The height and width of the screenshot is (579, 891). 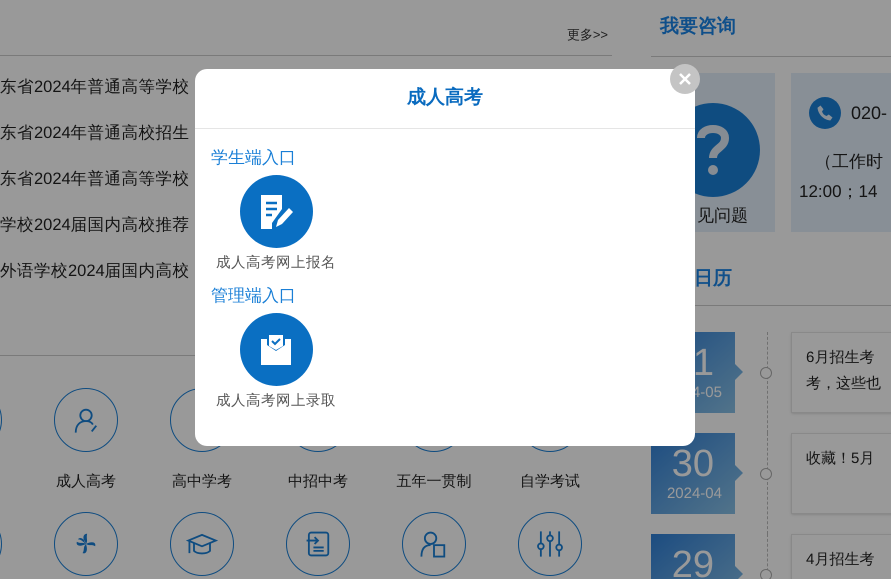 I want to click on event-card: 4月招生考, so click(x=841, y=556).